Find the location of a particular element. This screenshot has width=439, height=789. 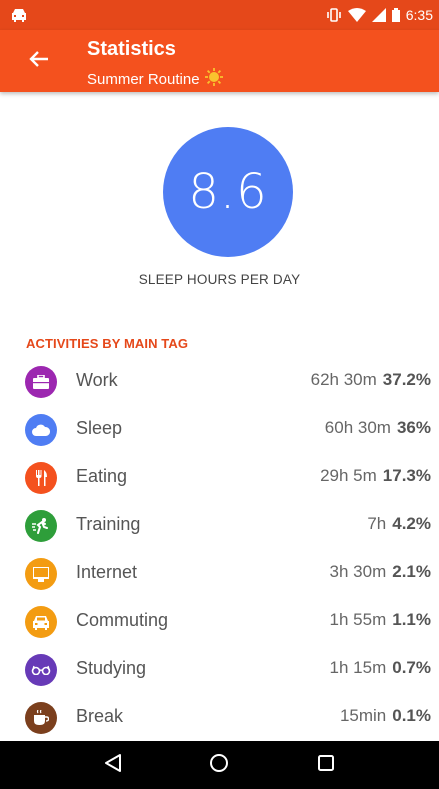

activity-stats: 62h 30m 37.2% is located at coordinates (371, 380).